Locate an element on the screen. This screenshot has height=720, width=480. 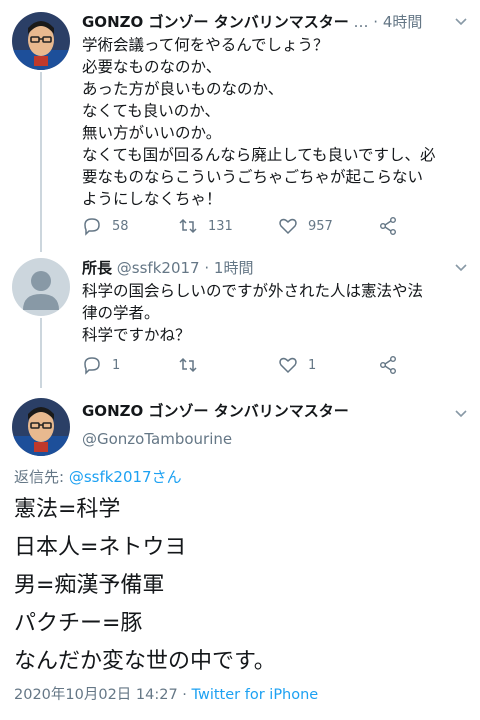
main-tweet-line: 男=痴漢予備軍 is located at coordinates (89, 585).